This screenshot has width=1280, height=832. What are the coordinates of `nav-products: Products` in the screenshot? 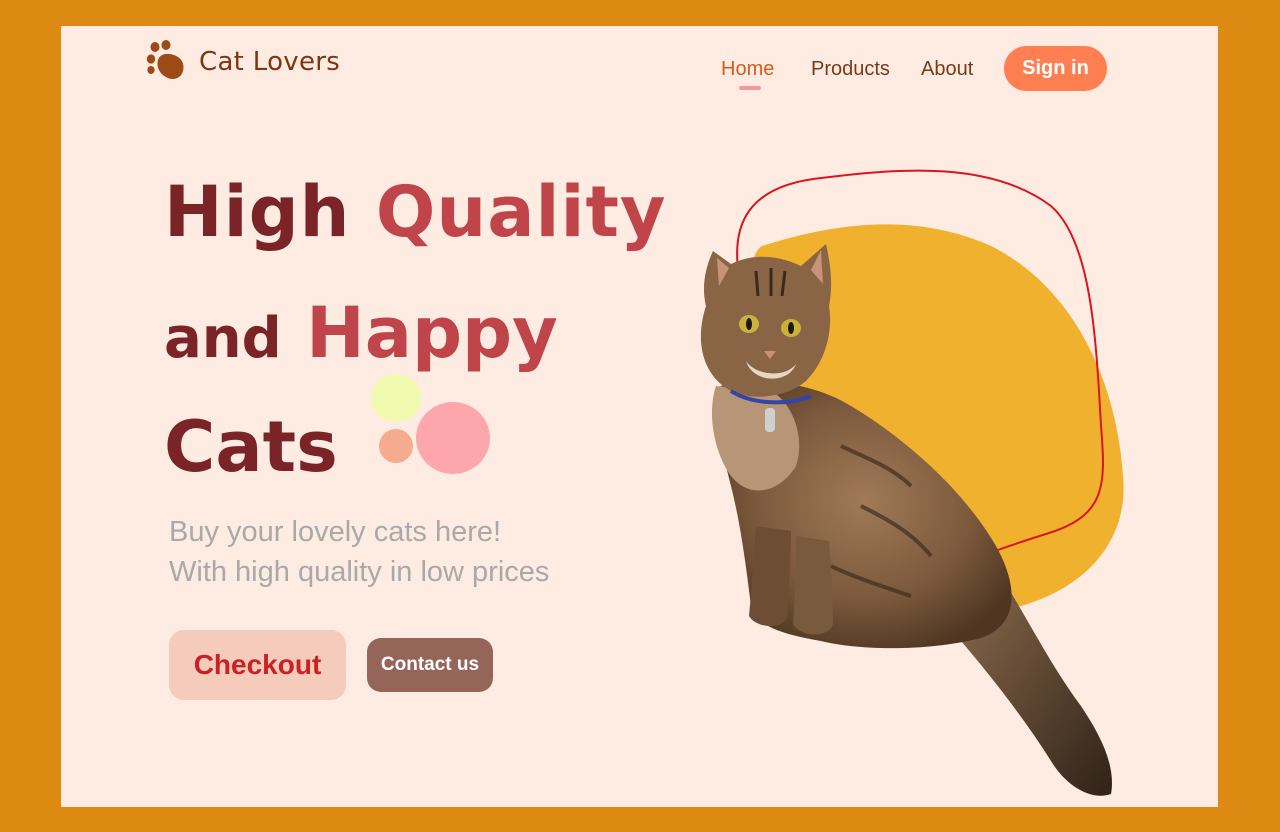 It's located at (850, 69).